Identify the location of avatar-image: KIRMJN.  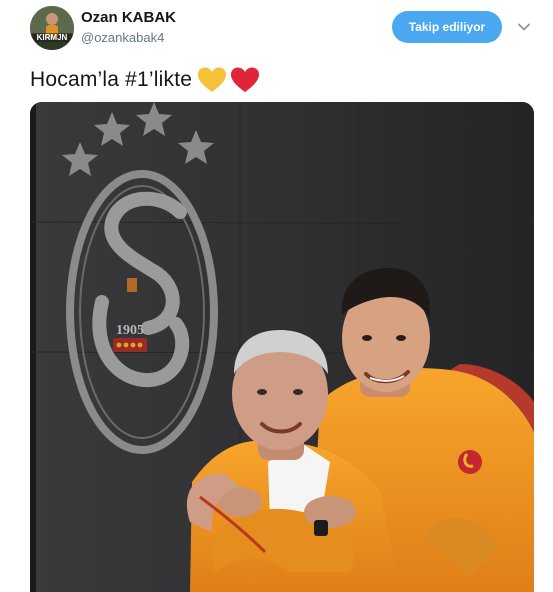
(52, 28).